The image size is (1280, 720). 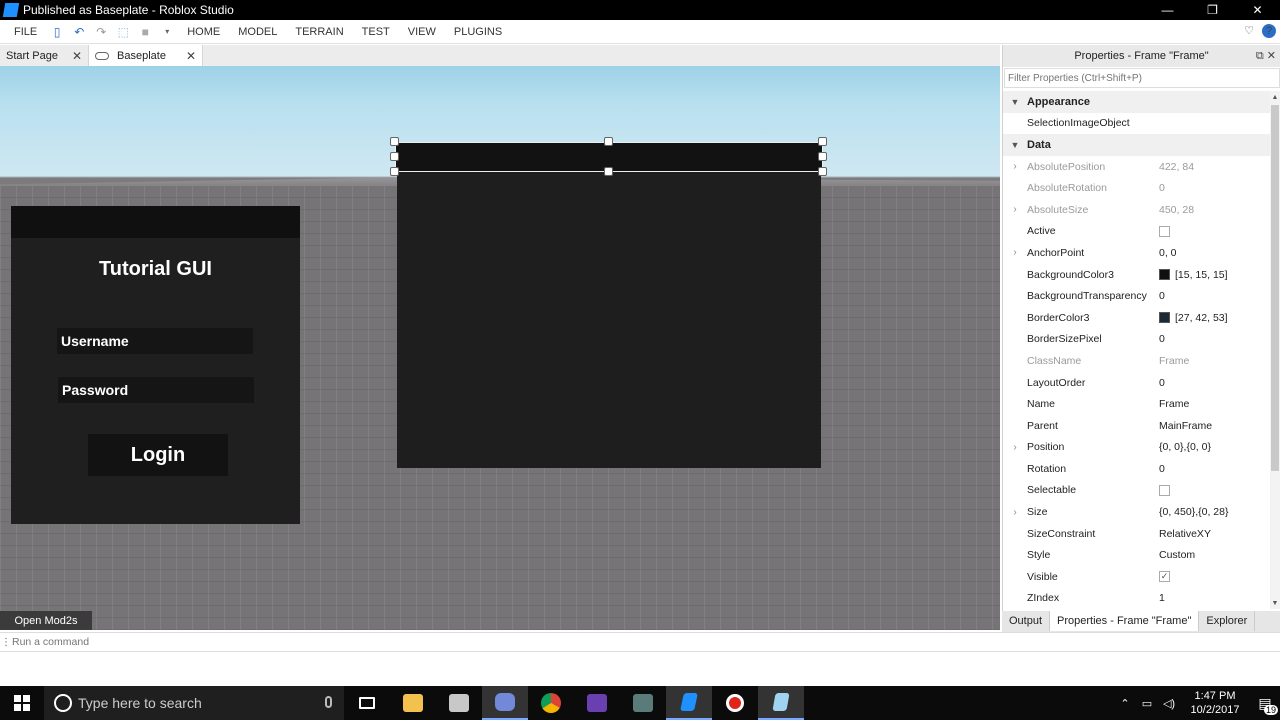 What do you see at coordinates (1137, 167) in the screenshot?
I see `prop-row: › AbsolutePosition 422, 84` at bounding box center [1137, 167].